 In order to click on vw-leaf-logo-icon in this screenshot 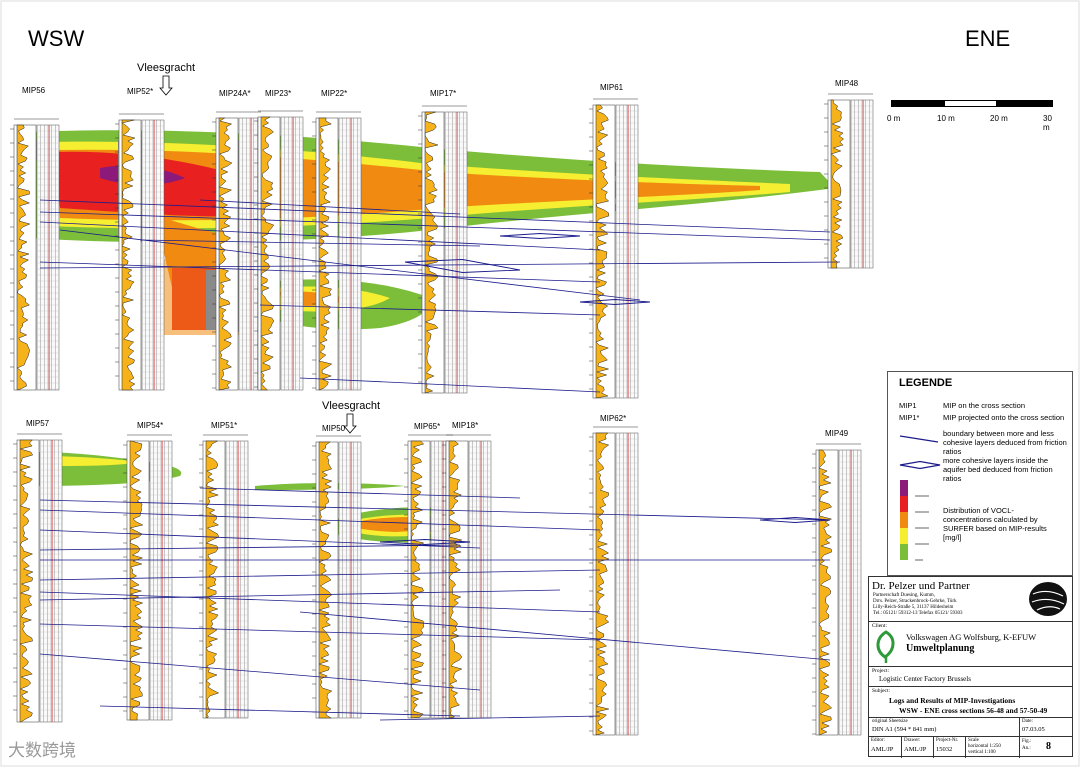, I will do `click(885, 646)`.